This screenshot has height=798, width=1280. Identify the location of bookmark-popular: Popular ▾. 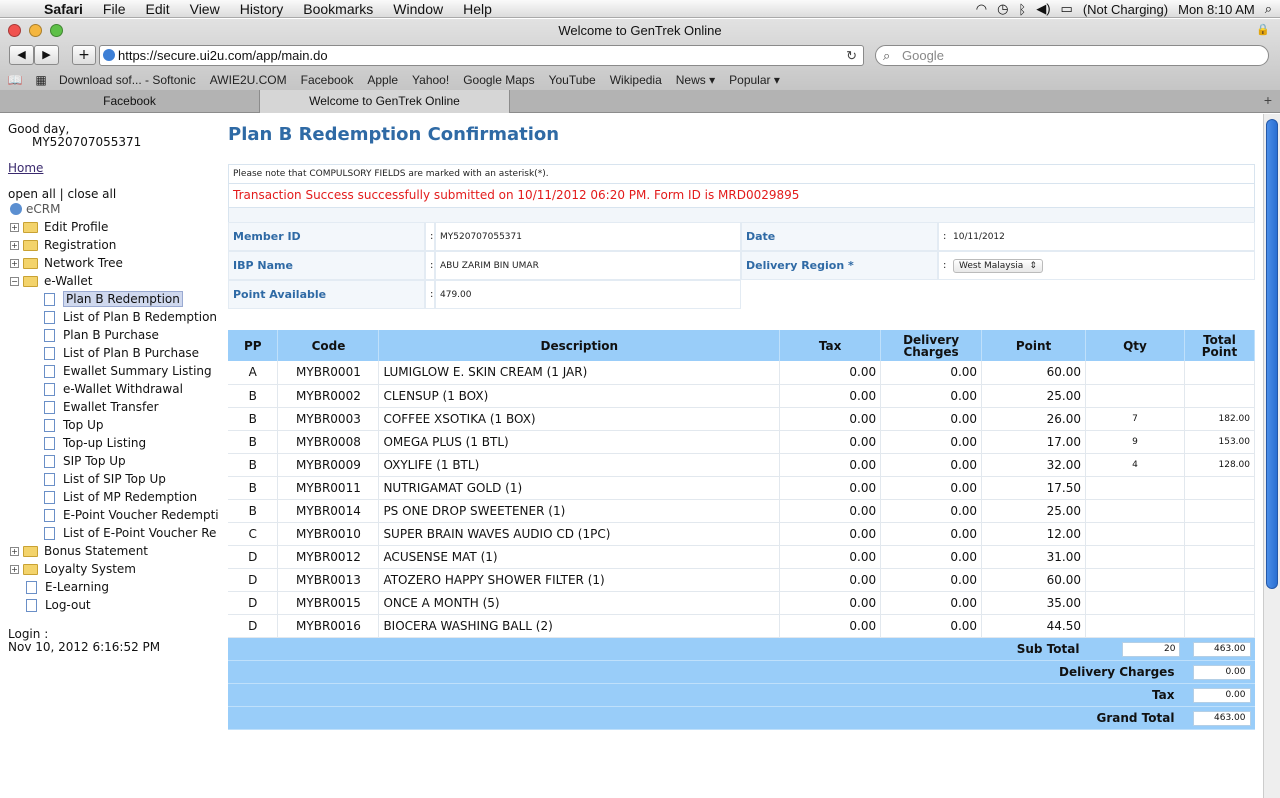
(754, 80).